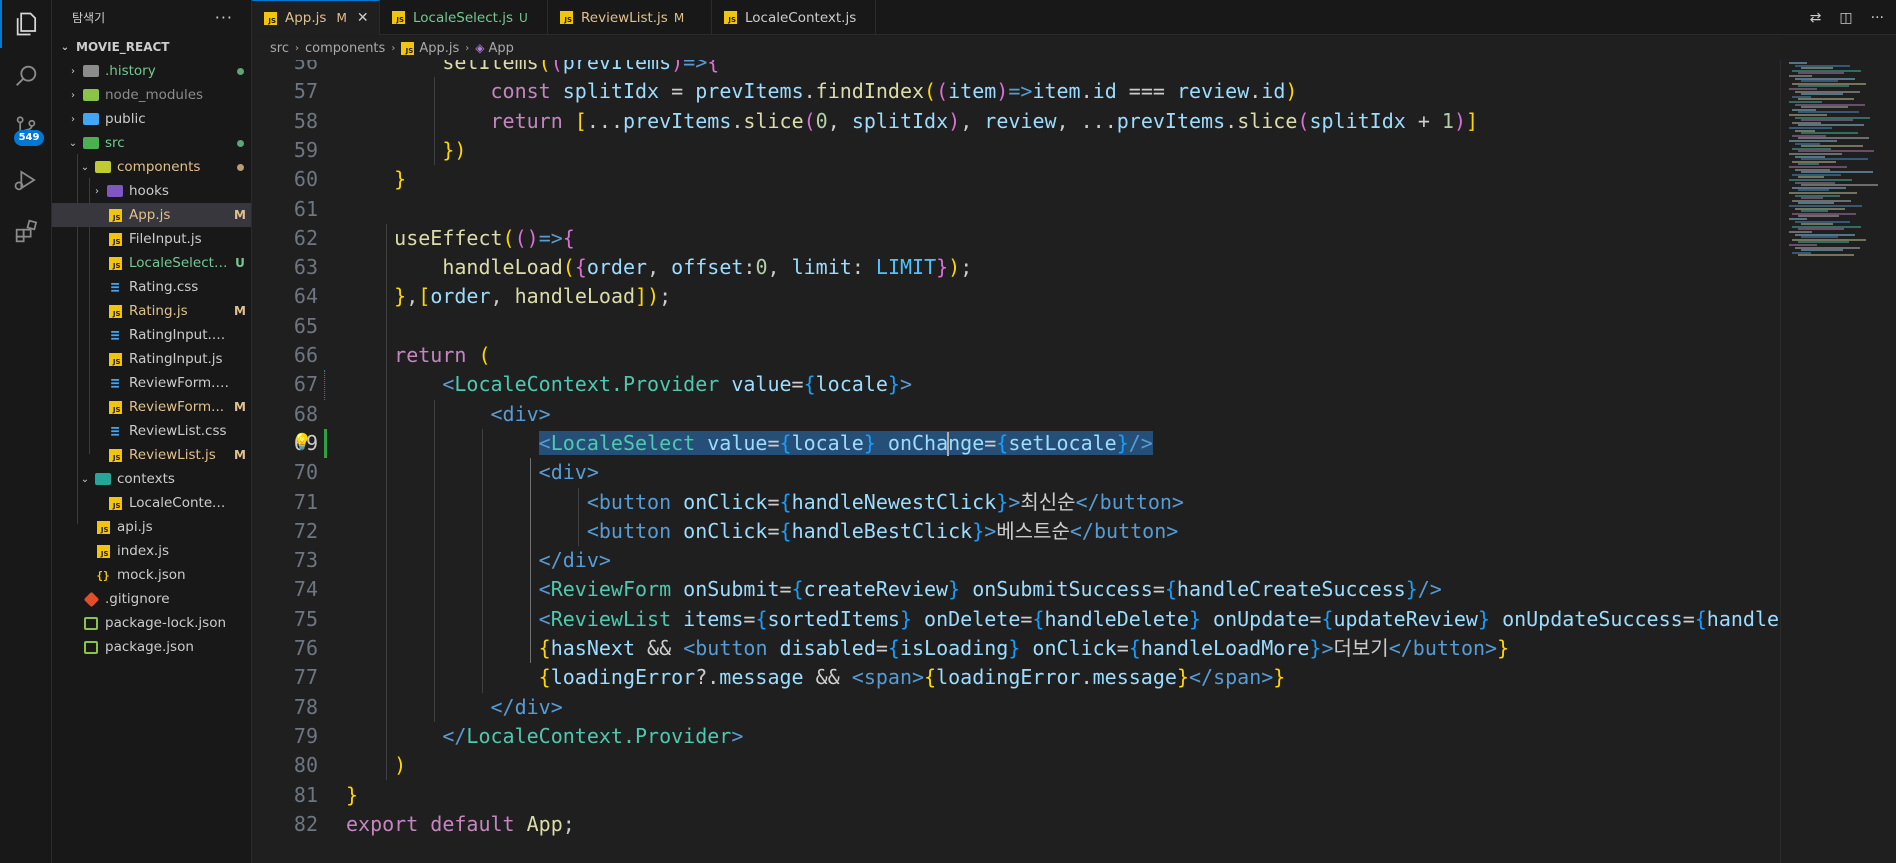 The width and height of the screenshot is (1896, 863). Describe the element at coordinates (508, 296) in the screenshot. I see `code-line: },[order, handleLoad]);` at that location.